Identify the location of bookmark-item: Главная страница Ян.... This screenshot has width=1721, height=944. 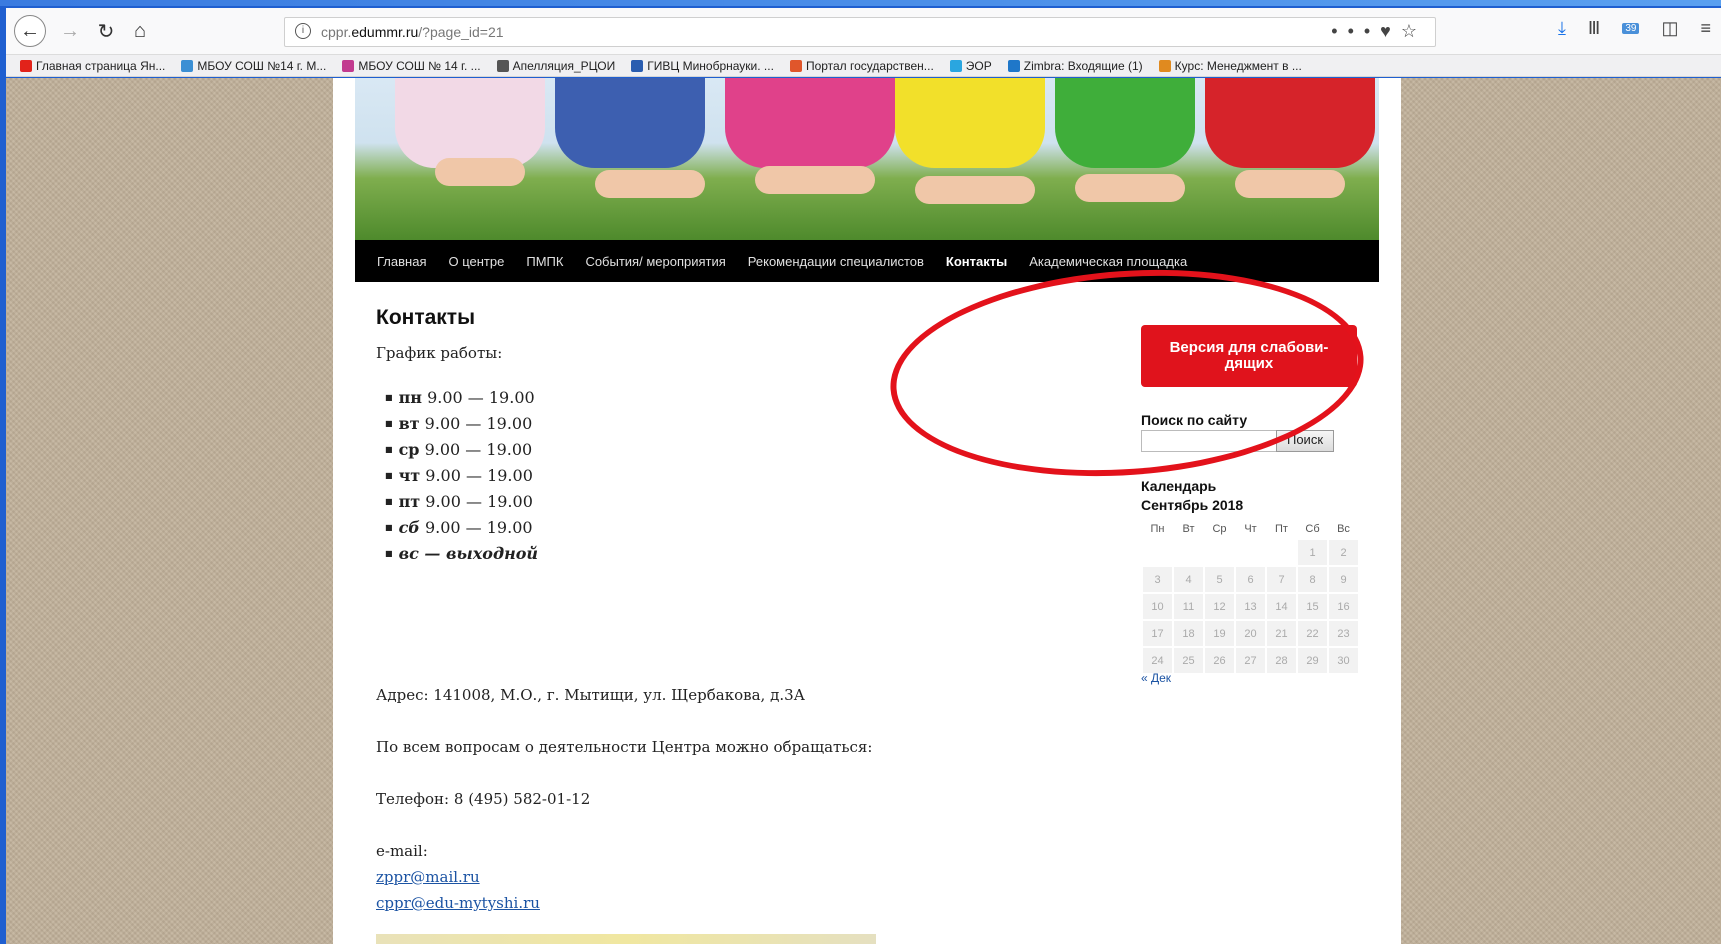
(92, 66).